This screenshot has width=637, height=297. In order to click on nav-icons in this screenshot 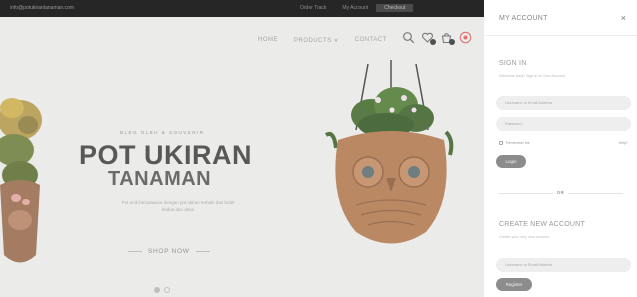, I will do `click(437, 38)`.